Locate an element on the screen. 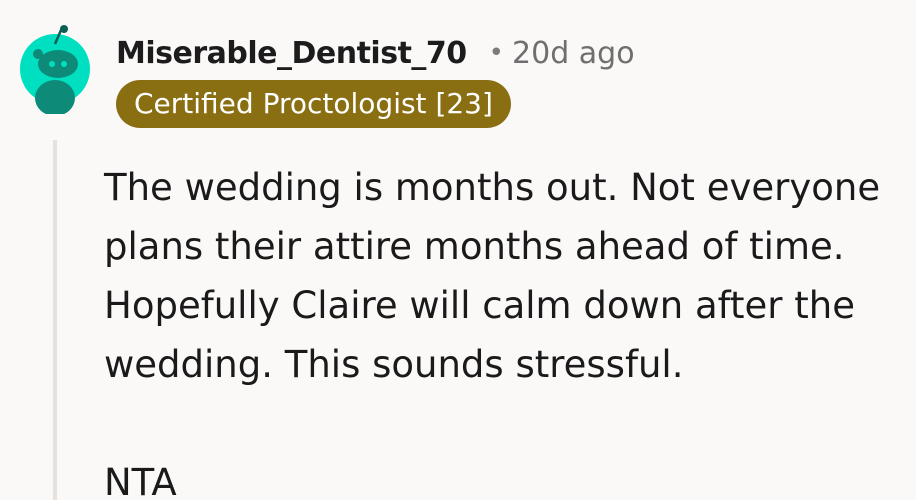 The height and width of the screenshot is (500, 916). comment-paragraph: NTA is located at coordinates (140, 480).